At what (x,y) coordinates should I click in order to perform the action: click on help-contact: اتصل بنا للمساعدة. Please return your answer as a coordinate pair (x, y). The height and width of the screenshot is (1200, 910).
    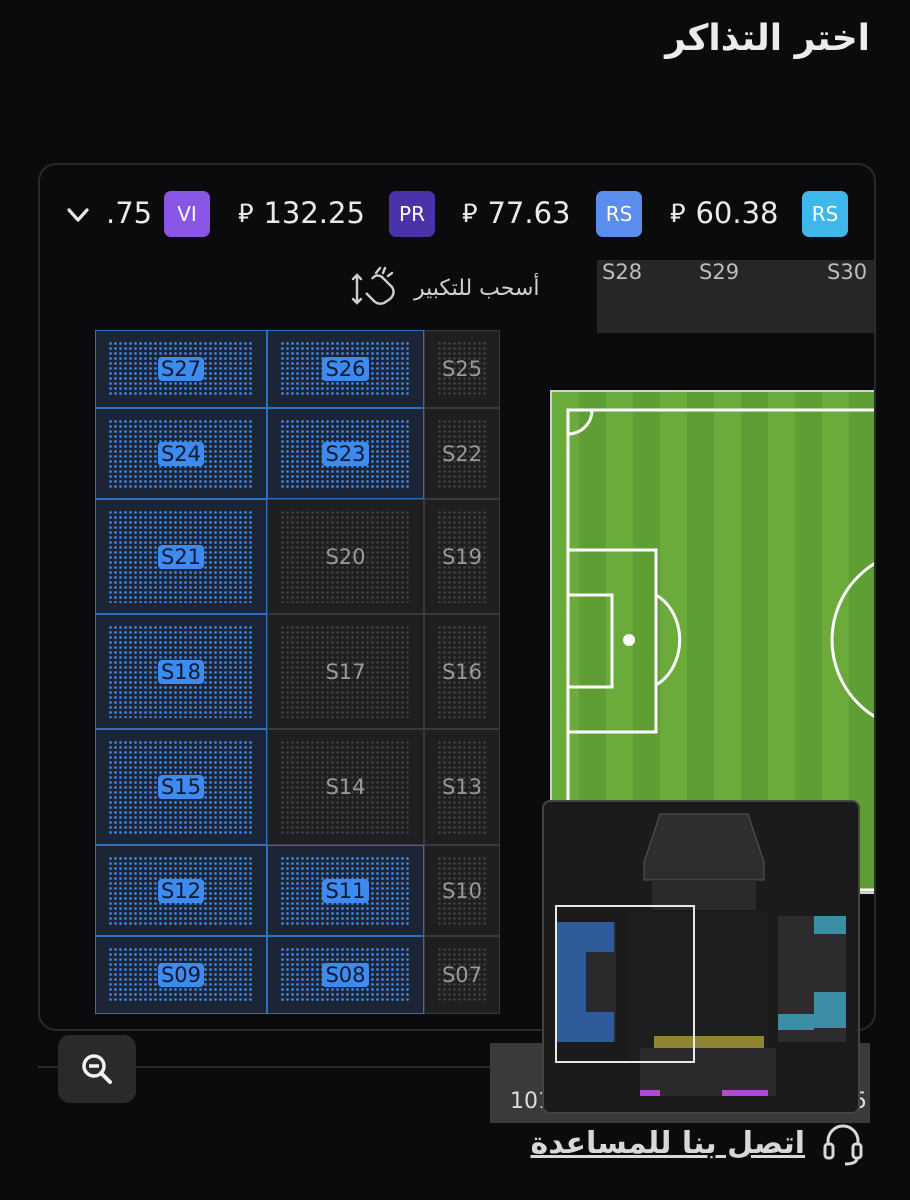
    Looking at the image, I should click on (682, 1143).